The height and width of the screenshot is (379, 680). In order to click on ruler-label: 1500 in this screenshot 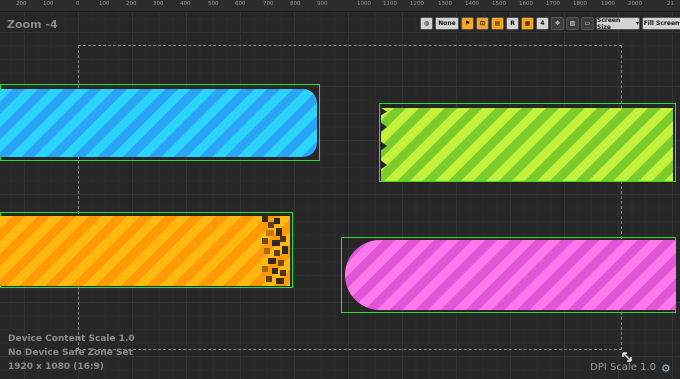, I will do `click(499, 4)`.